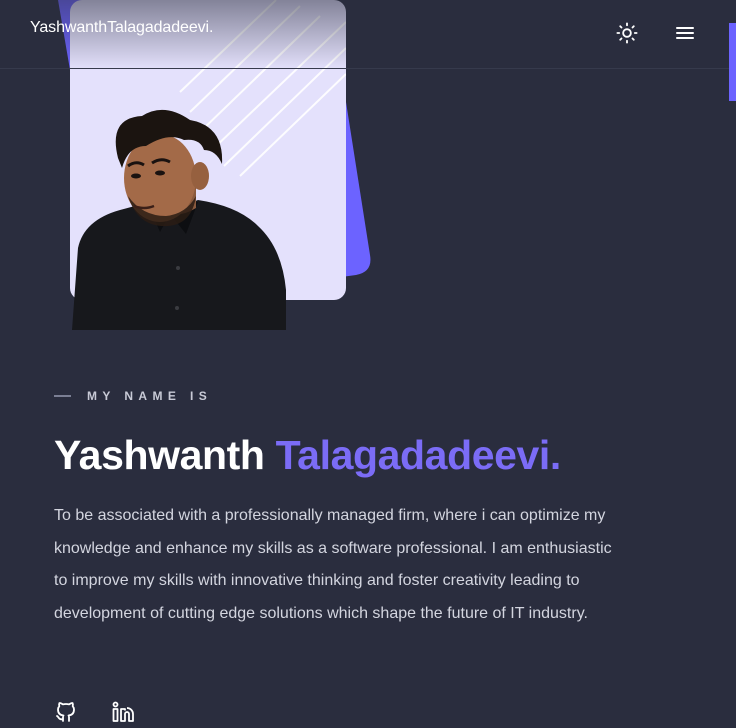 The height and width of the screenshot is (728, 736). I want to click on theme-toggle-button, so click(627, 33).